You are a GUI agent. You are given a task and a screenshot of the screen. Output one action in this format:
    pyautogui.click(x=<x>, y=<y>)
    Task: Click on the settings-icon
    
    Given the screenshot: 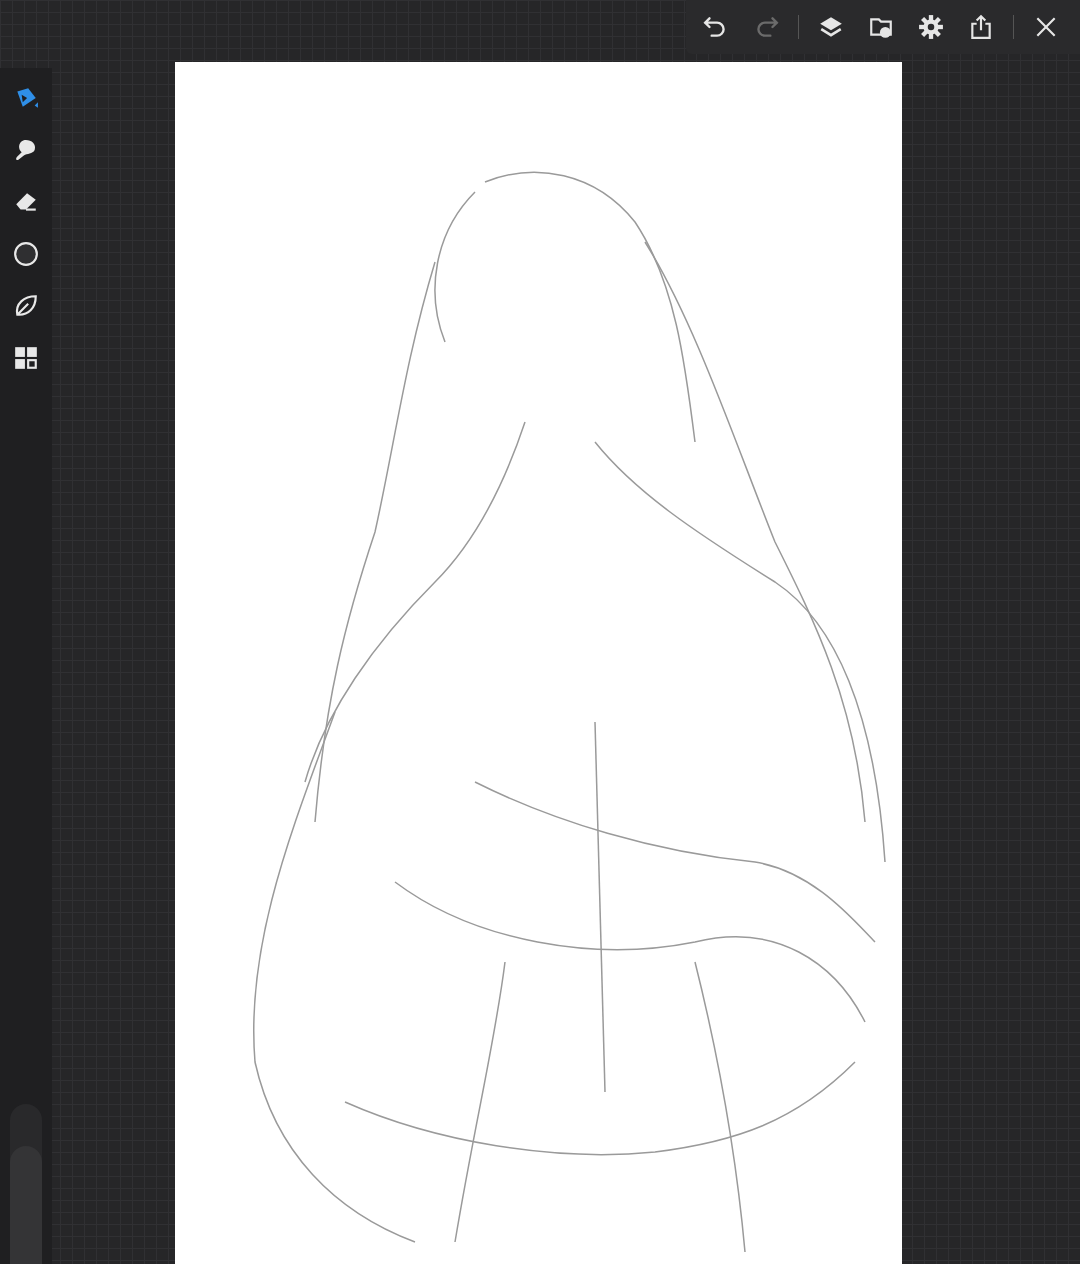 What is the action you would take?
    pyautogui.click(x=931, y=27)
    